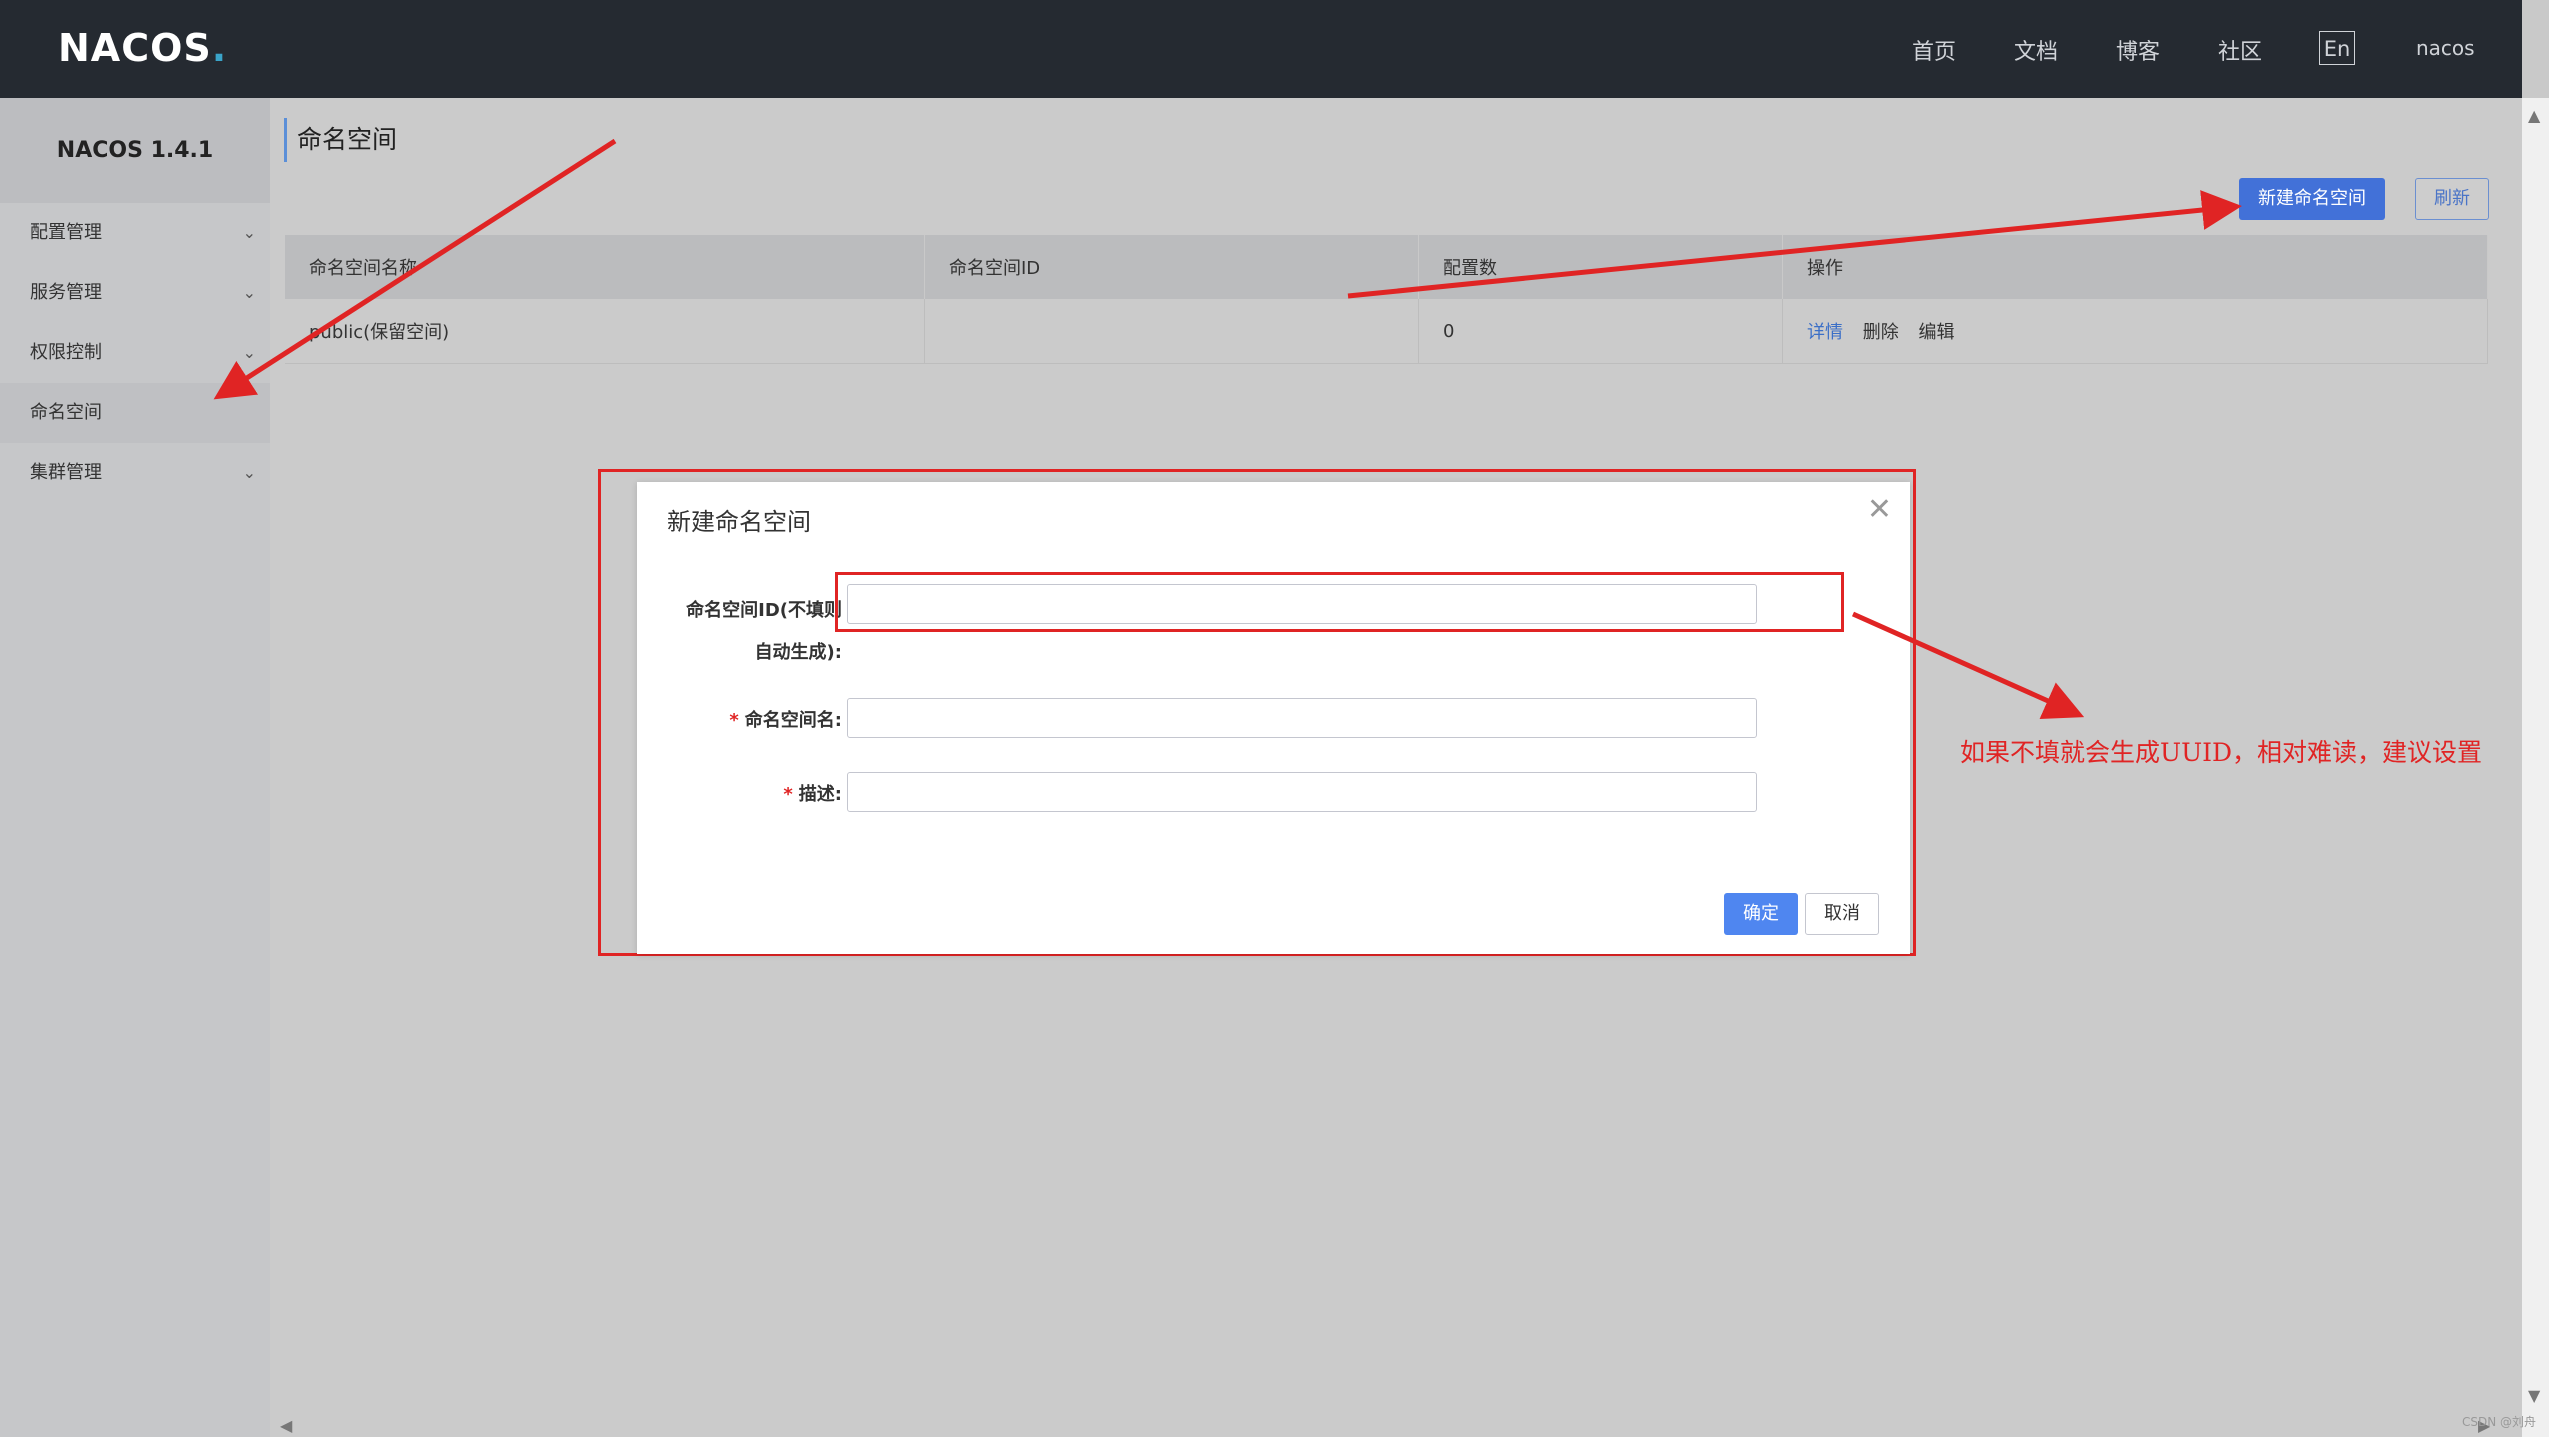 The width and height of the screenshot is (2549, 1437). I want to click on watermark: CSDN @刘舟, so click(2499, 1422).